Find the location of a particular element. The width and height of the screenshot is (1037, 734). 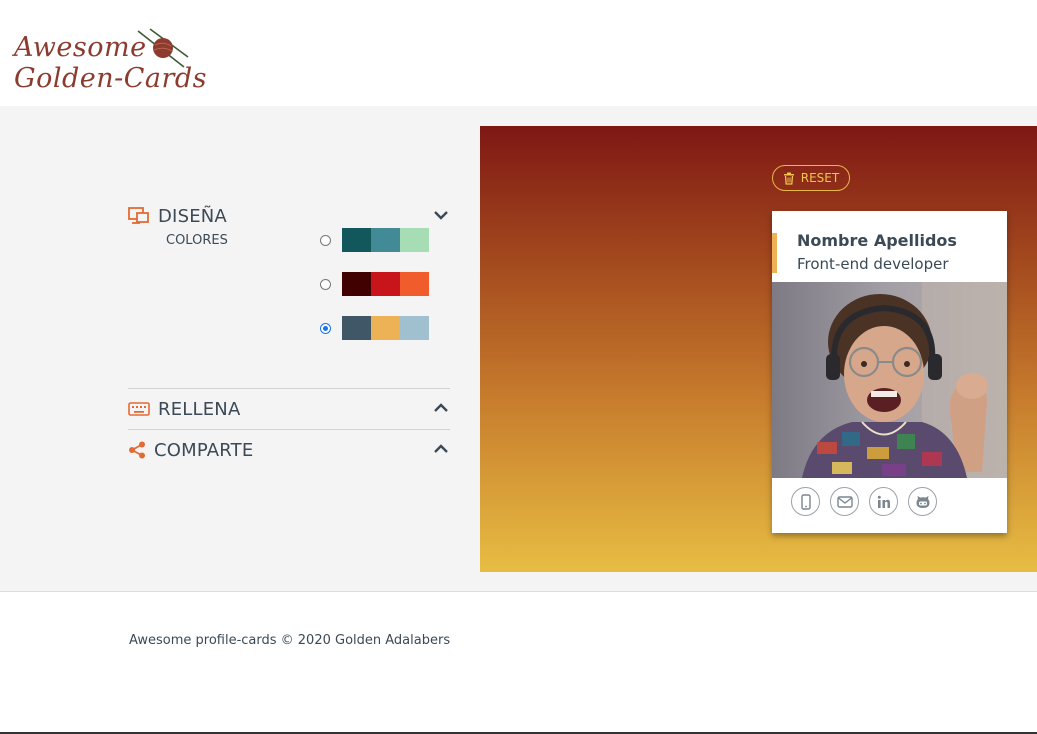

share-section-title: COMPARTE is located at coordinates (204, 450).